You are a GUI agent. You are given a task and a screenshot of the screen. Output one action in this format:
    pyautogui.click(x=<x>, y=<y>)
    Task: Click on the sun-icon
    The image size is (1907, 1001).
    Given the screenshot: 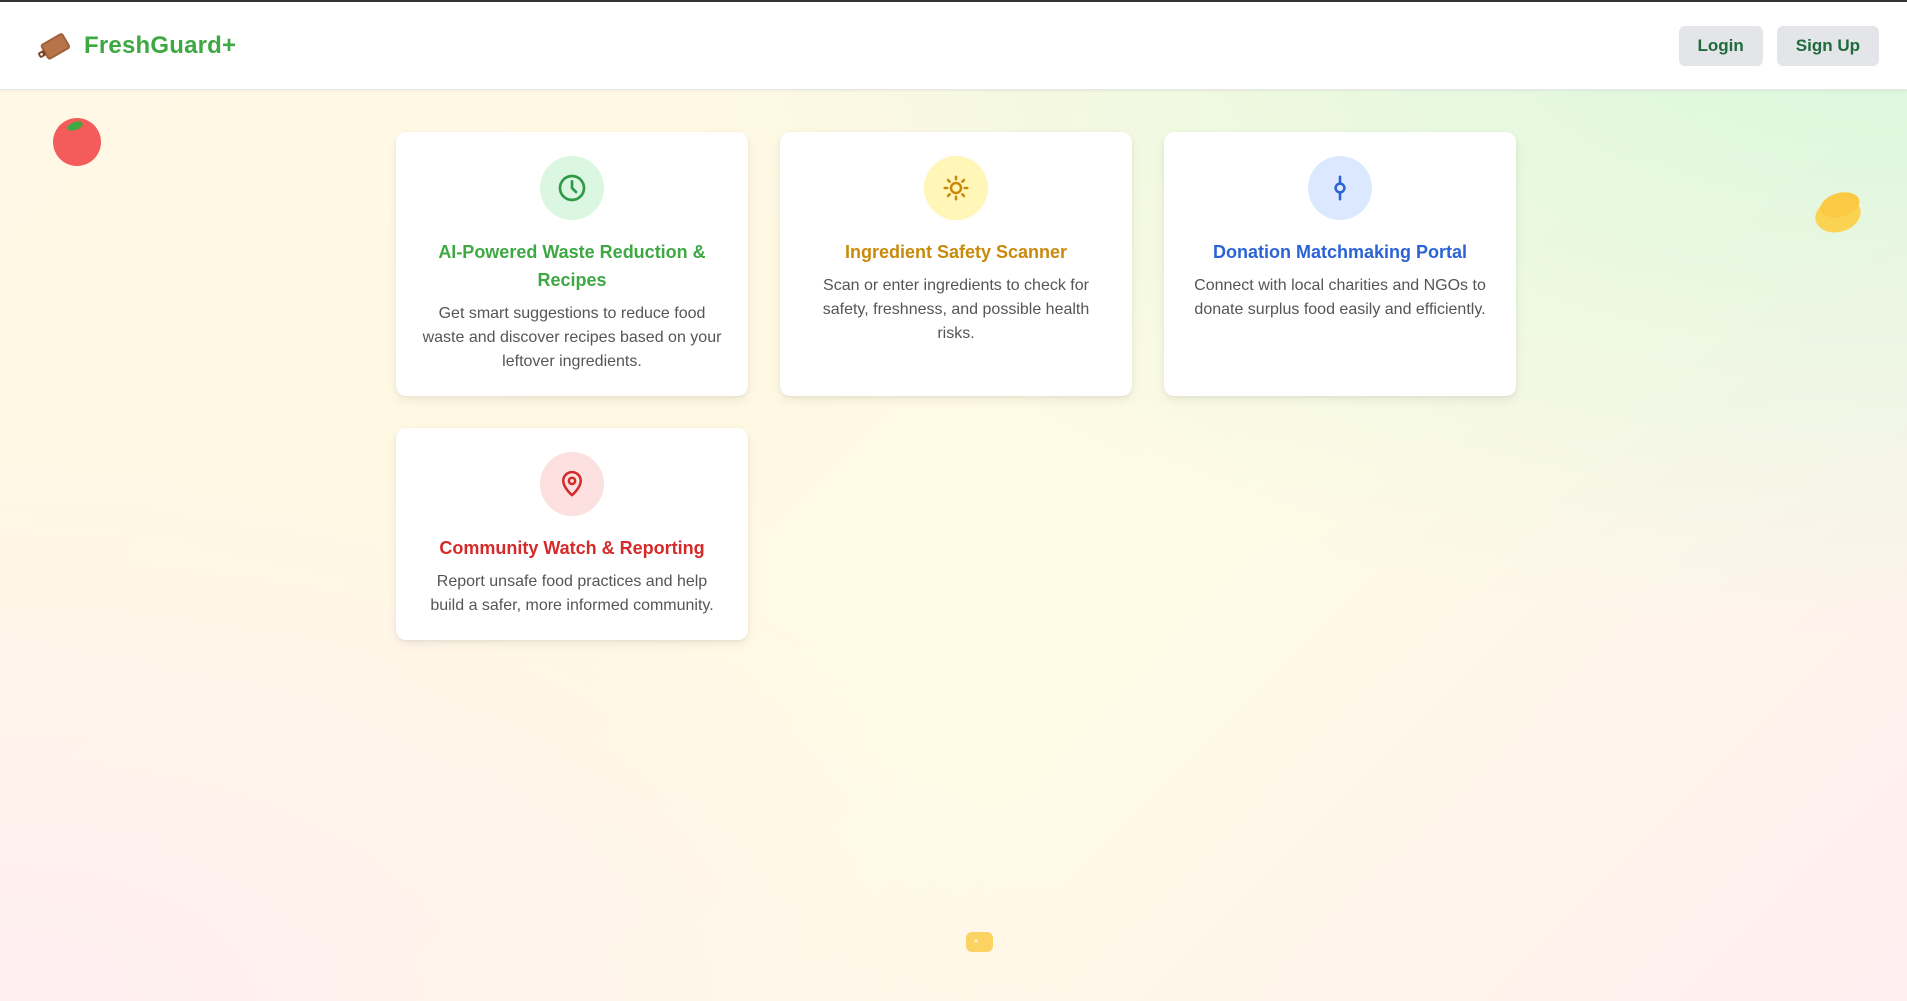 What is the action you would take?
    pyautogui.click(x=956, y=188)
    